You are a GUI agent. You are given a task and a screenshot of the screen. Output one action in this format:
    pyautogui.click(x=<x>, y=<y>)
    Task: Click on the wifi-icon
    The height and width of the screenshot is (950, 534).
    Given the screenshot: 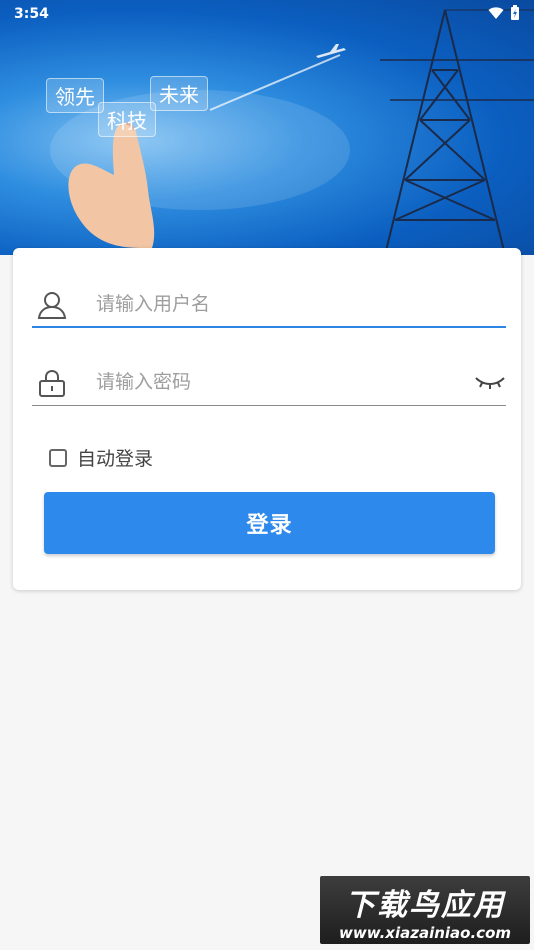 What is the action you would take?
    pyautogui.click(x=496, y=13)
    